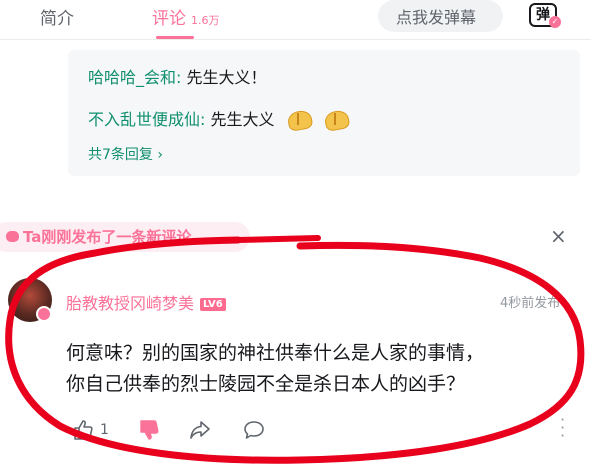  Describe the element at coordinates (558, 236) in the screenshot. I see `close-icon: ×` at that location.